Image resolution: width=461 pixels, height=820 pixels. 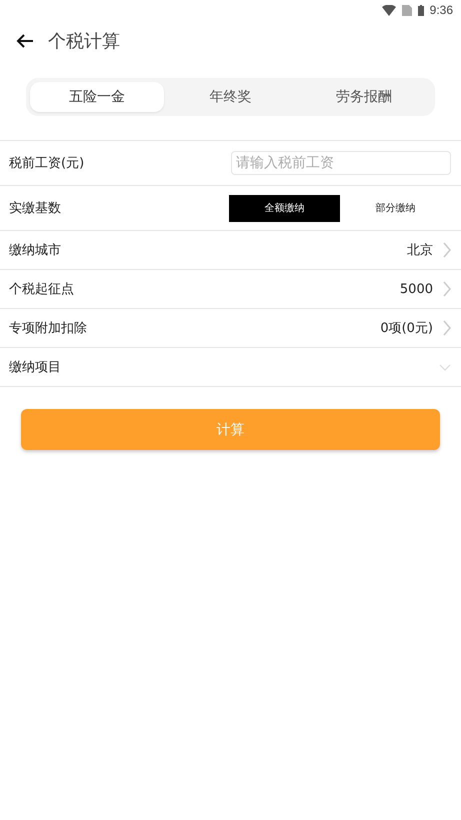 What do you see at coordinates (406, 328) in the screenshot?
I see `row-value: 0项(0元)` at bounding box center [406, 328].